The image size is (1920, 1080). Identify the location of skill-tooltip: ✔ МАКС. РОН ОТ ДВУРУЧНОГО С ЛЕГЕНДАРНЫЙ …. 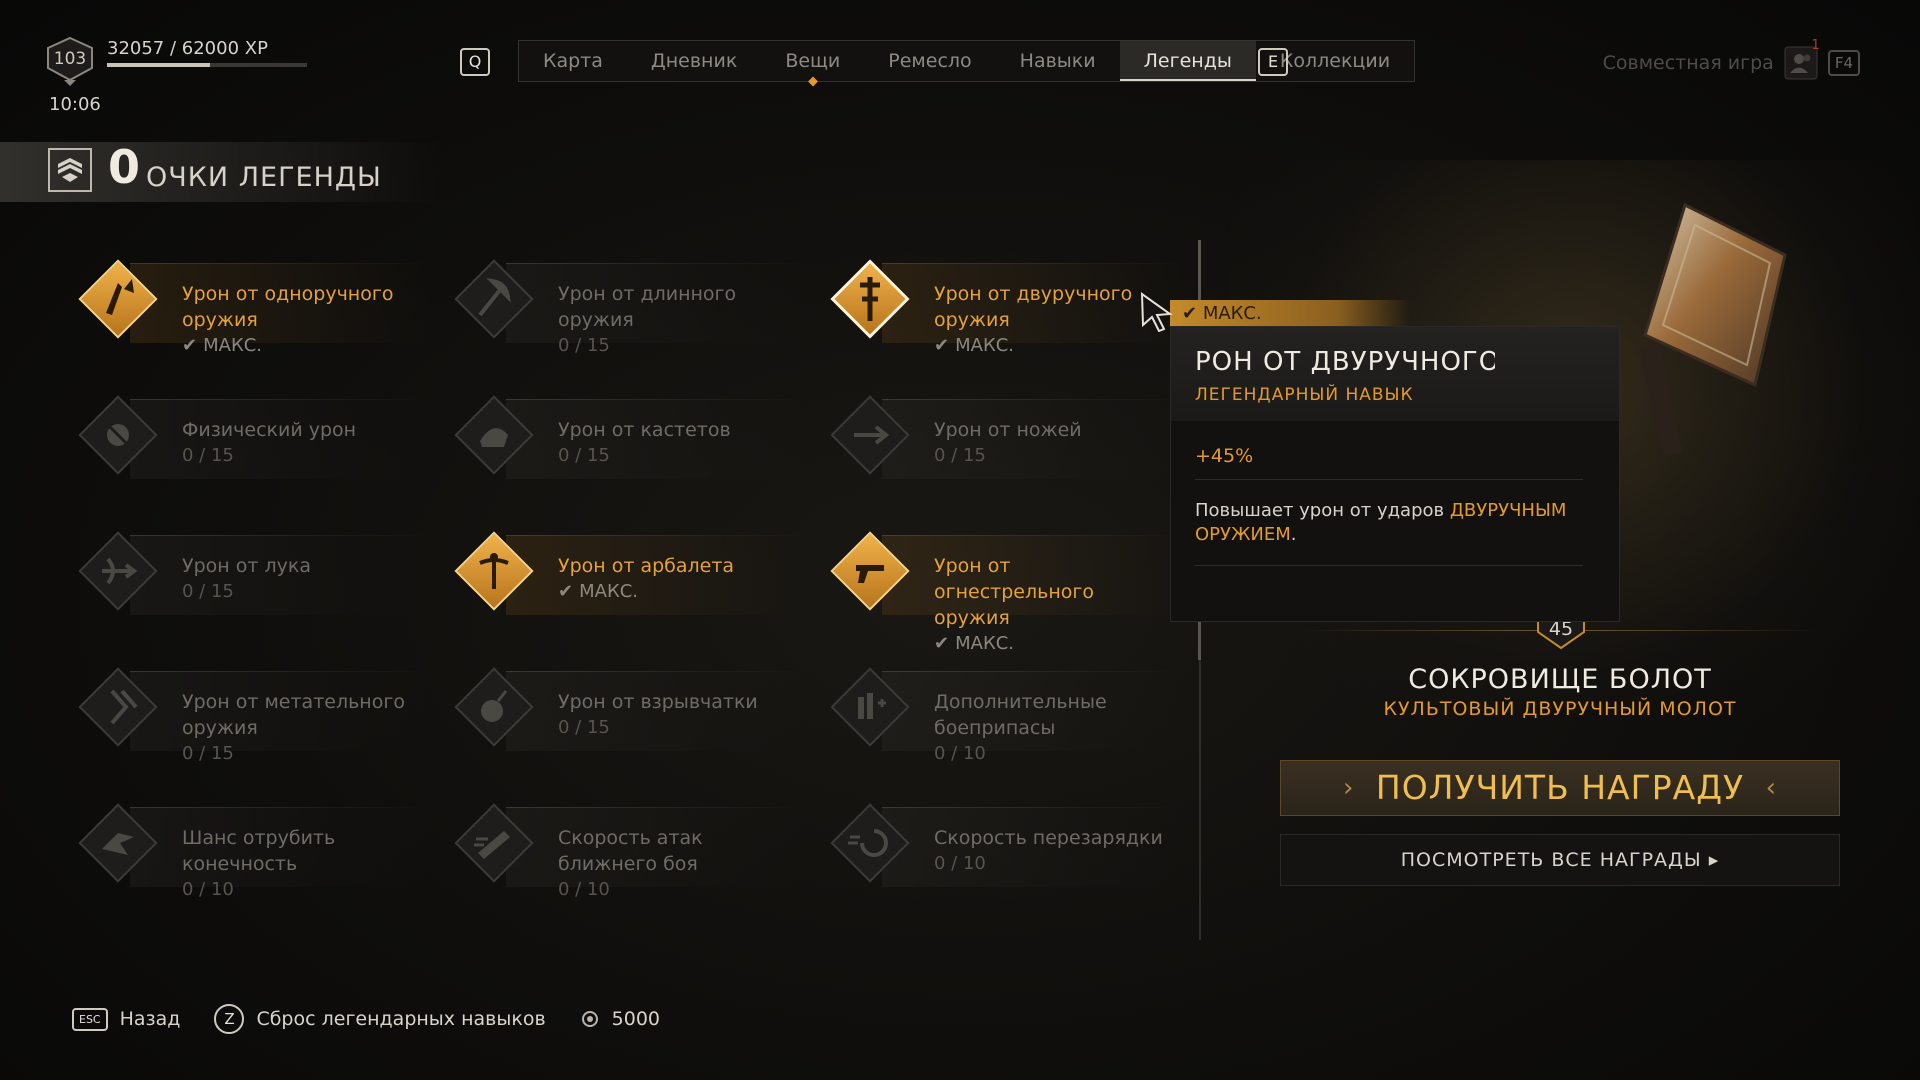
(1395, 461).